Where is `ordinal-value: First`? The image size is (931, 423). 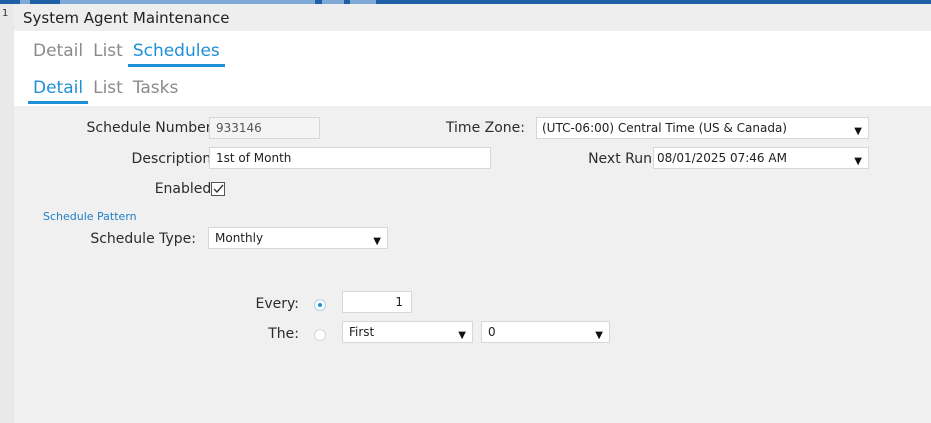
ordinal-value: First is located at coordinates (362, 332).